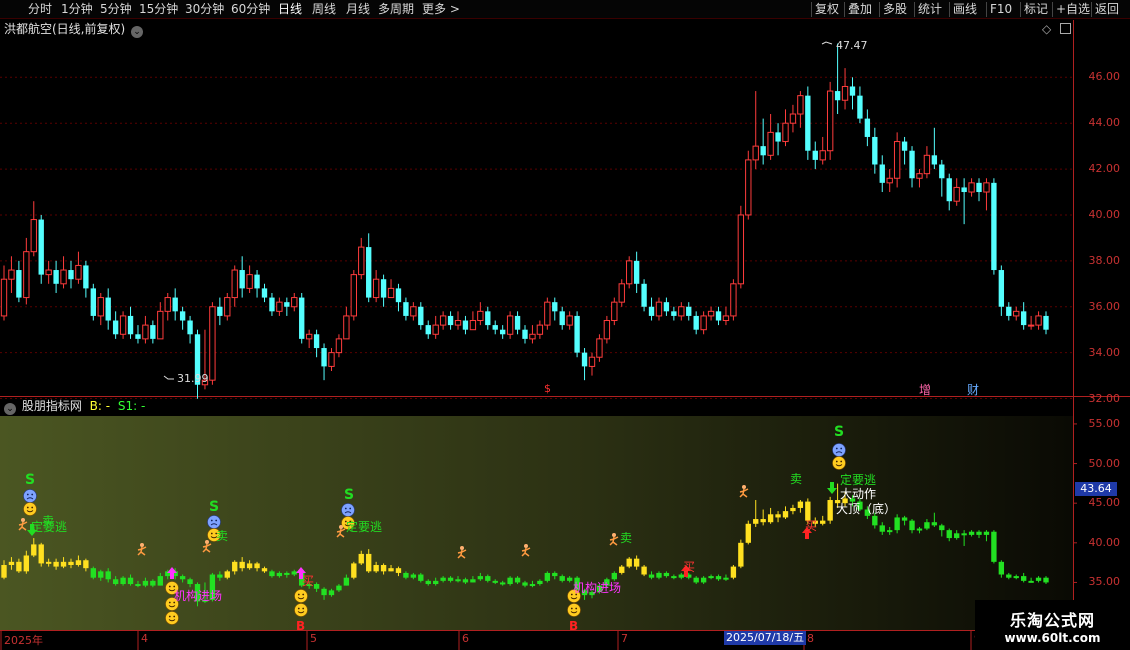  What do you see at coordinates (914, 9) in the screenshot?
I see `toolbar-divider` at bounding box center [914, 9].